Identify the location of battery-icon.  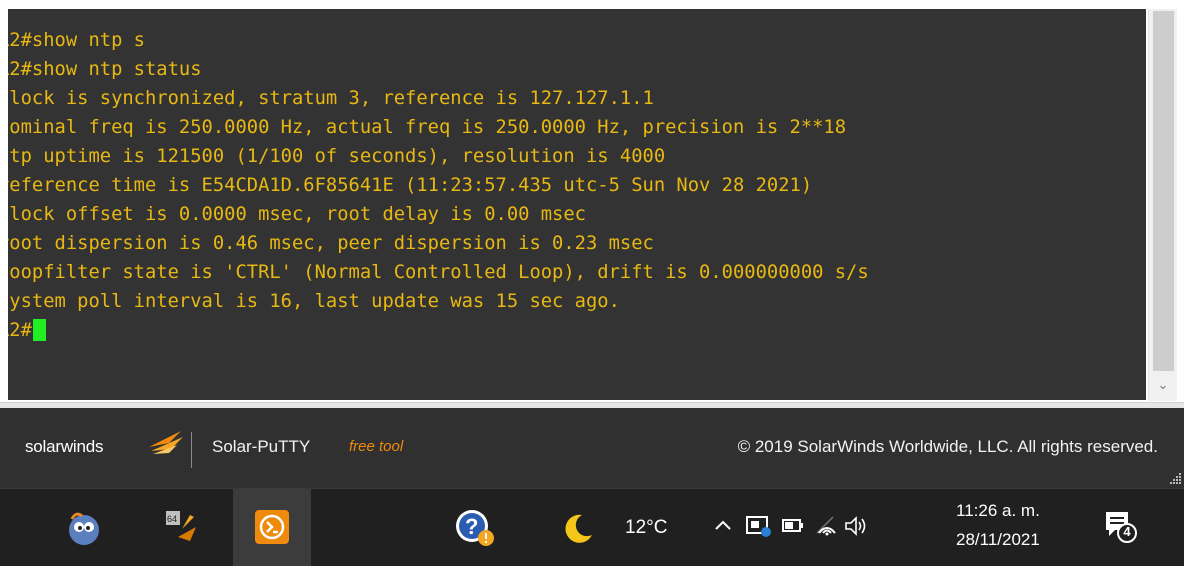
(793, 526).